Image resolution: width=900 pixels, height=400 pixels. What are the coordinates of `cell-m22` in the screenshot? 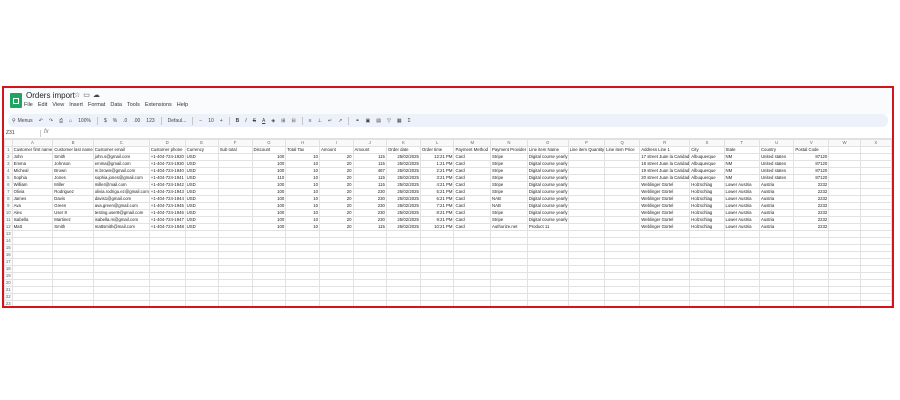 It's located at (472, 297).